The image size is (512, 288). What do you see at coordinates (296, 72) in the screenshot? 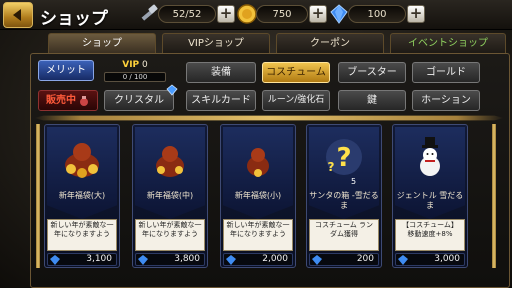
I see `category-costume: コスチューム` at bounding box center [296, 72].